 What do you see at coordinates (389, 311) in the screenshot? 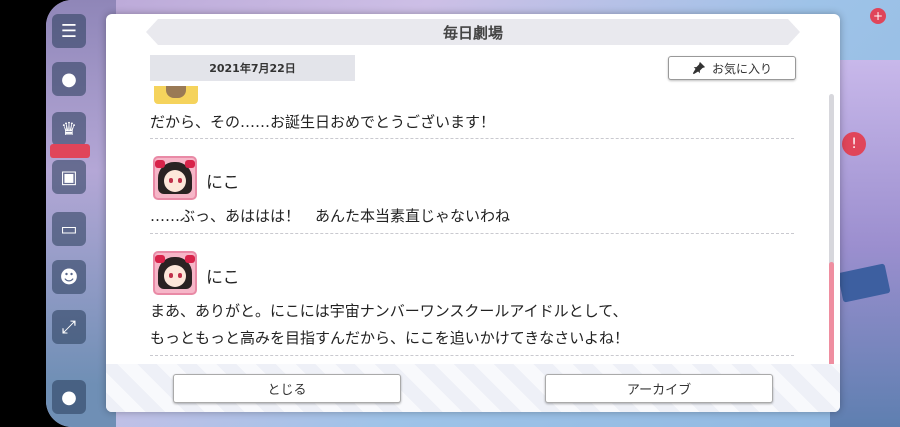
I see `dialogue-line: まあ、ありがと。にこには宇宙ナンバーワンスクールアイドルとして、` at bounding box center [389, 311].